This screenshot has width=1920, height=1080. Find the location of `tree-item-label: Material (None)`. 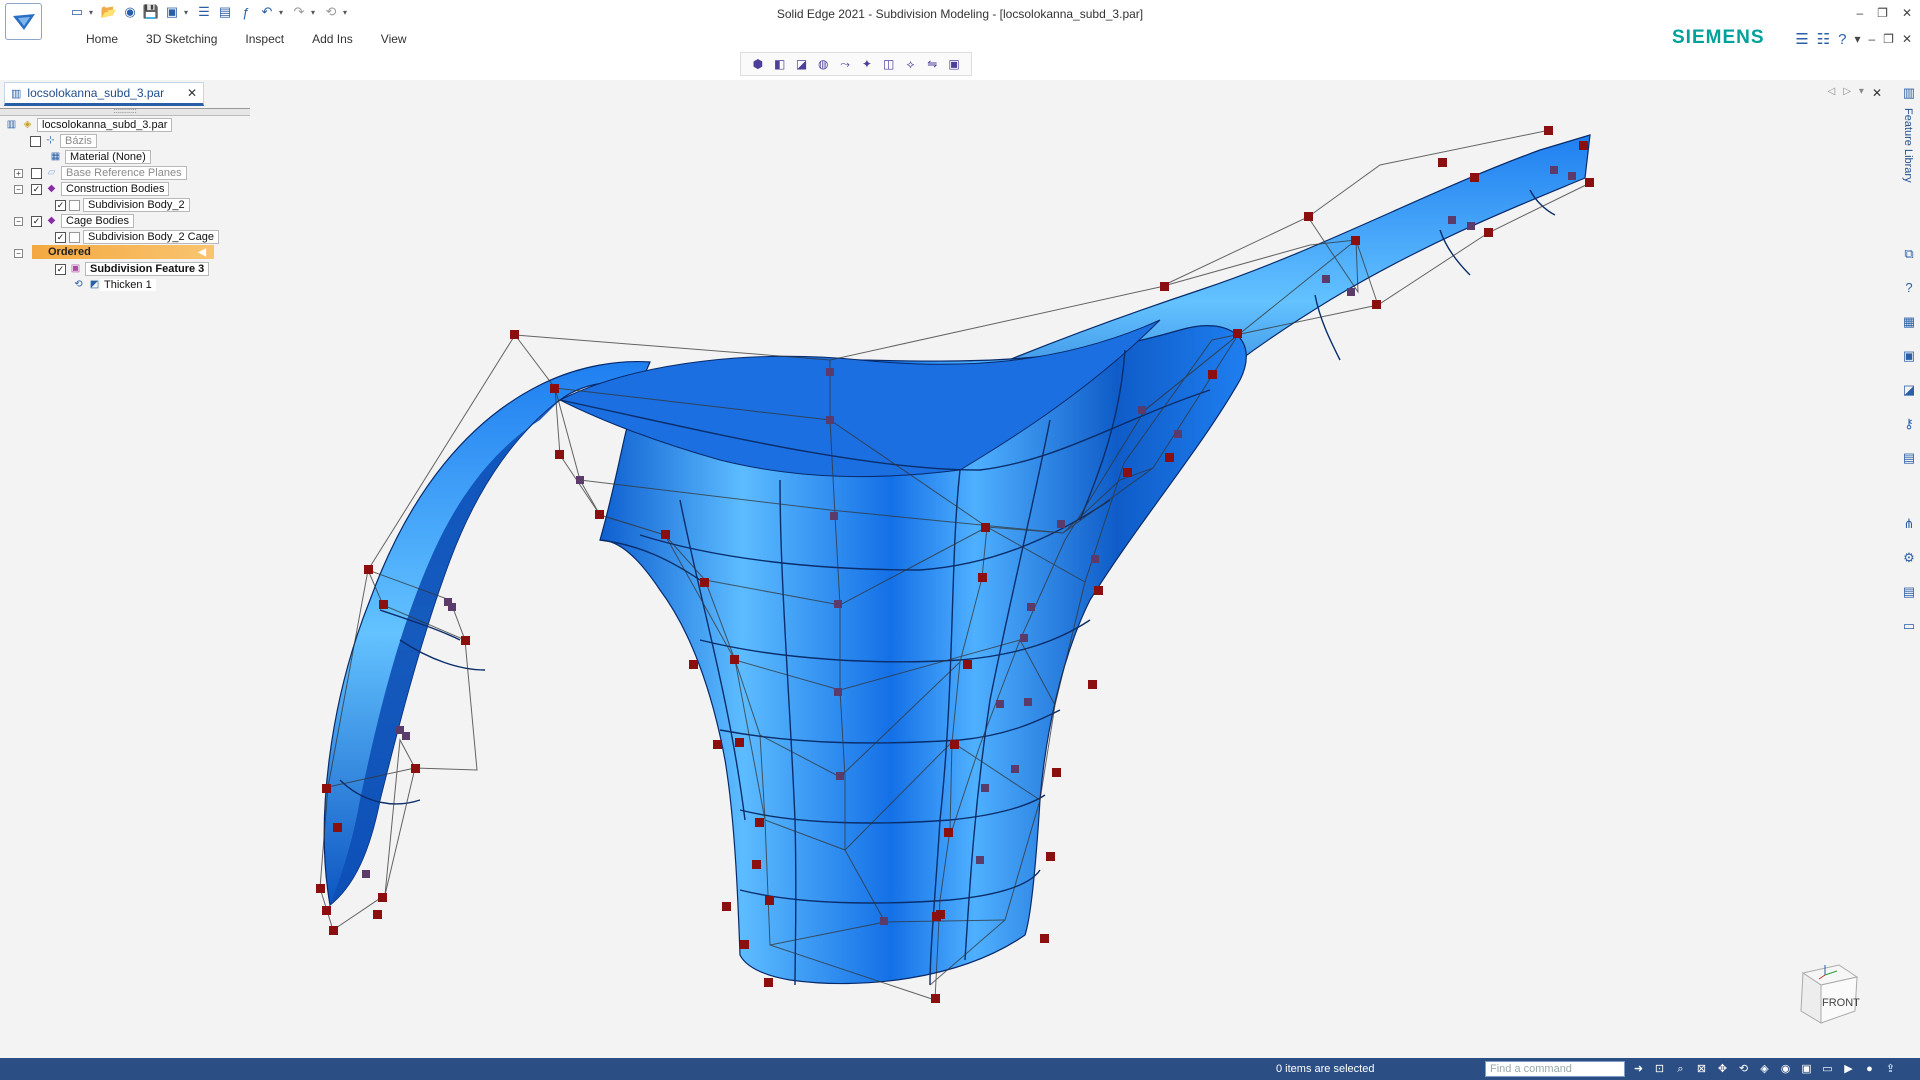

tree-item-label: Material (None) is located at coordinates (108, 157).